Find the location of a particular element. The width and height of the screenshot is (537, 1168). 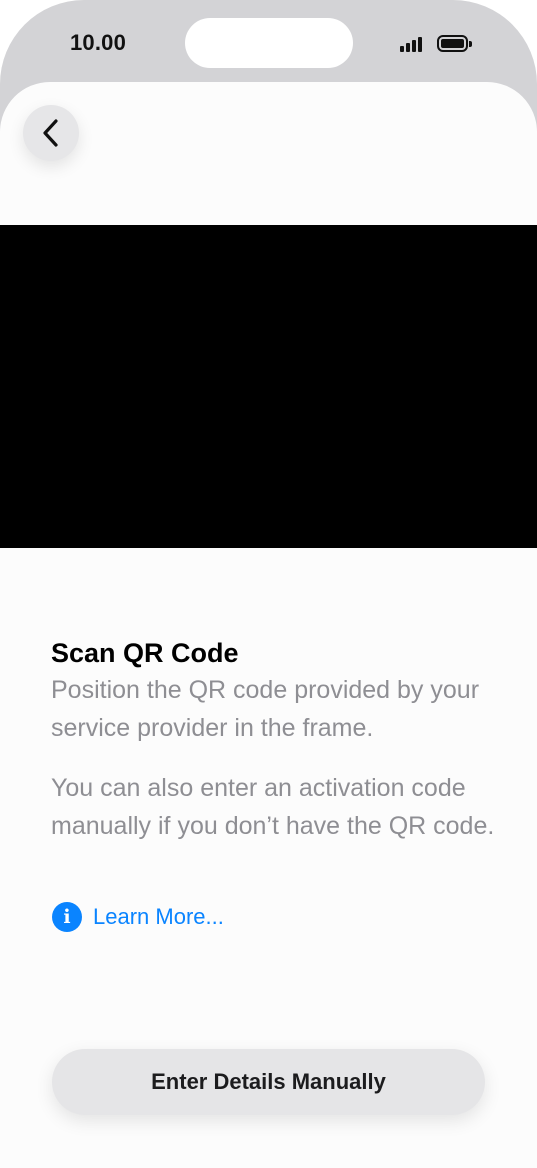

info-icon: i is located at coordinates (67, 917).